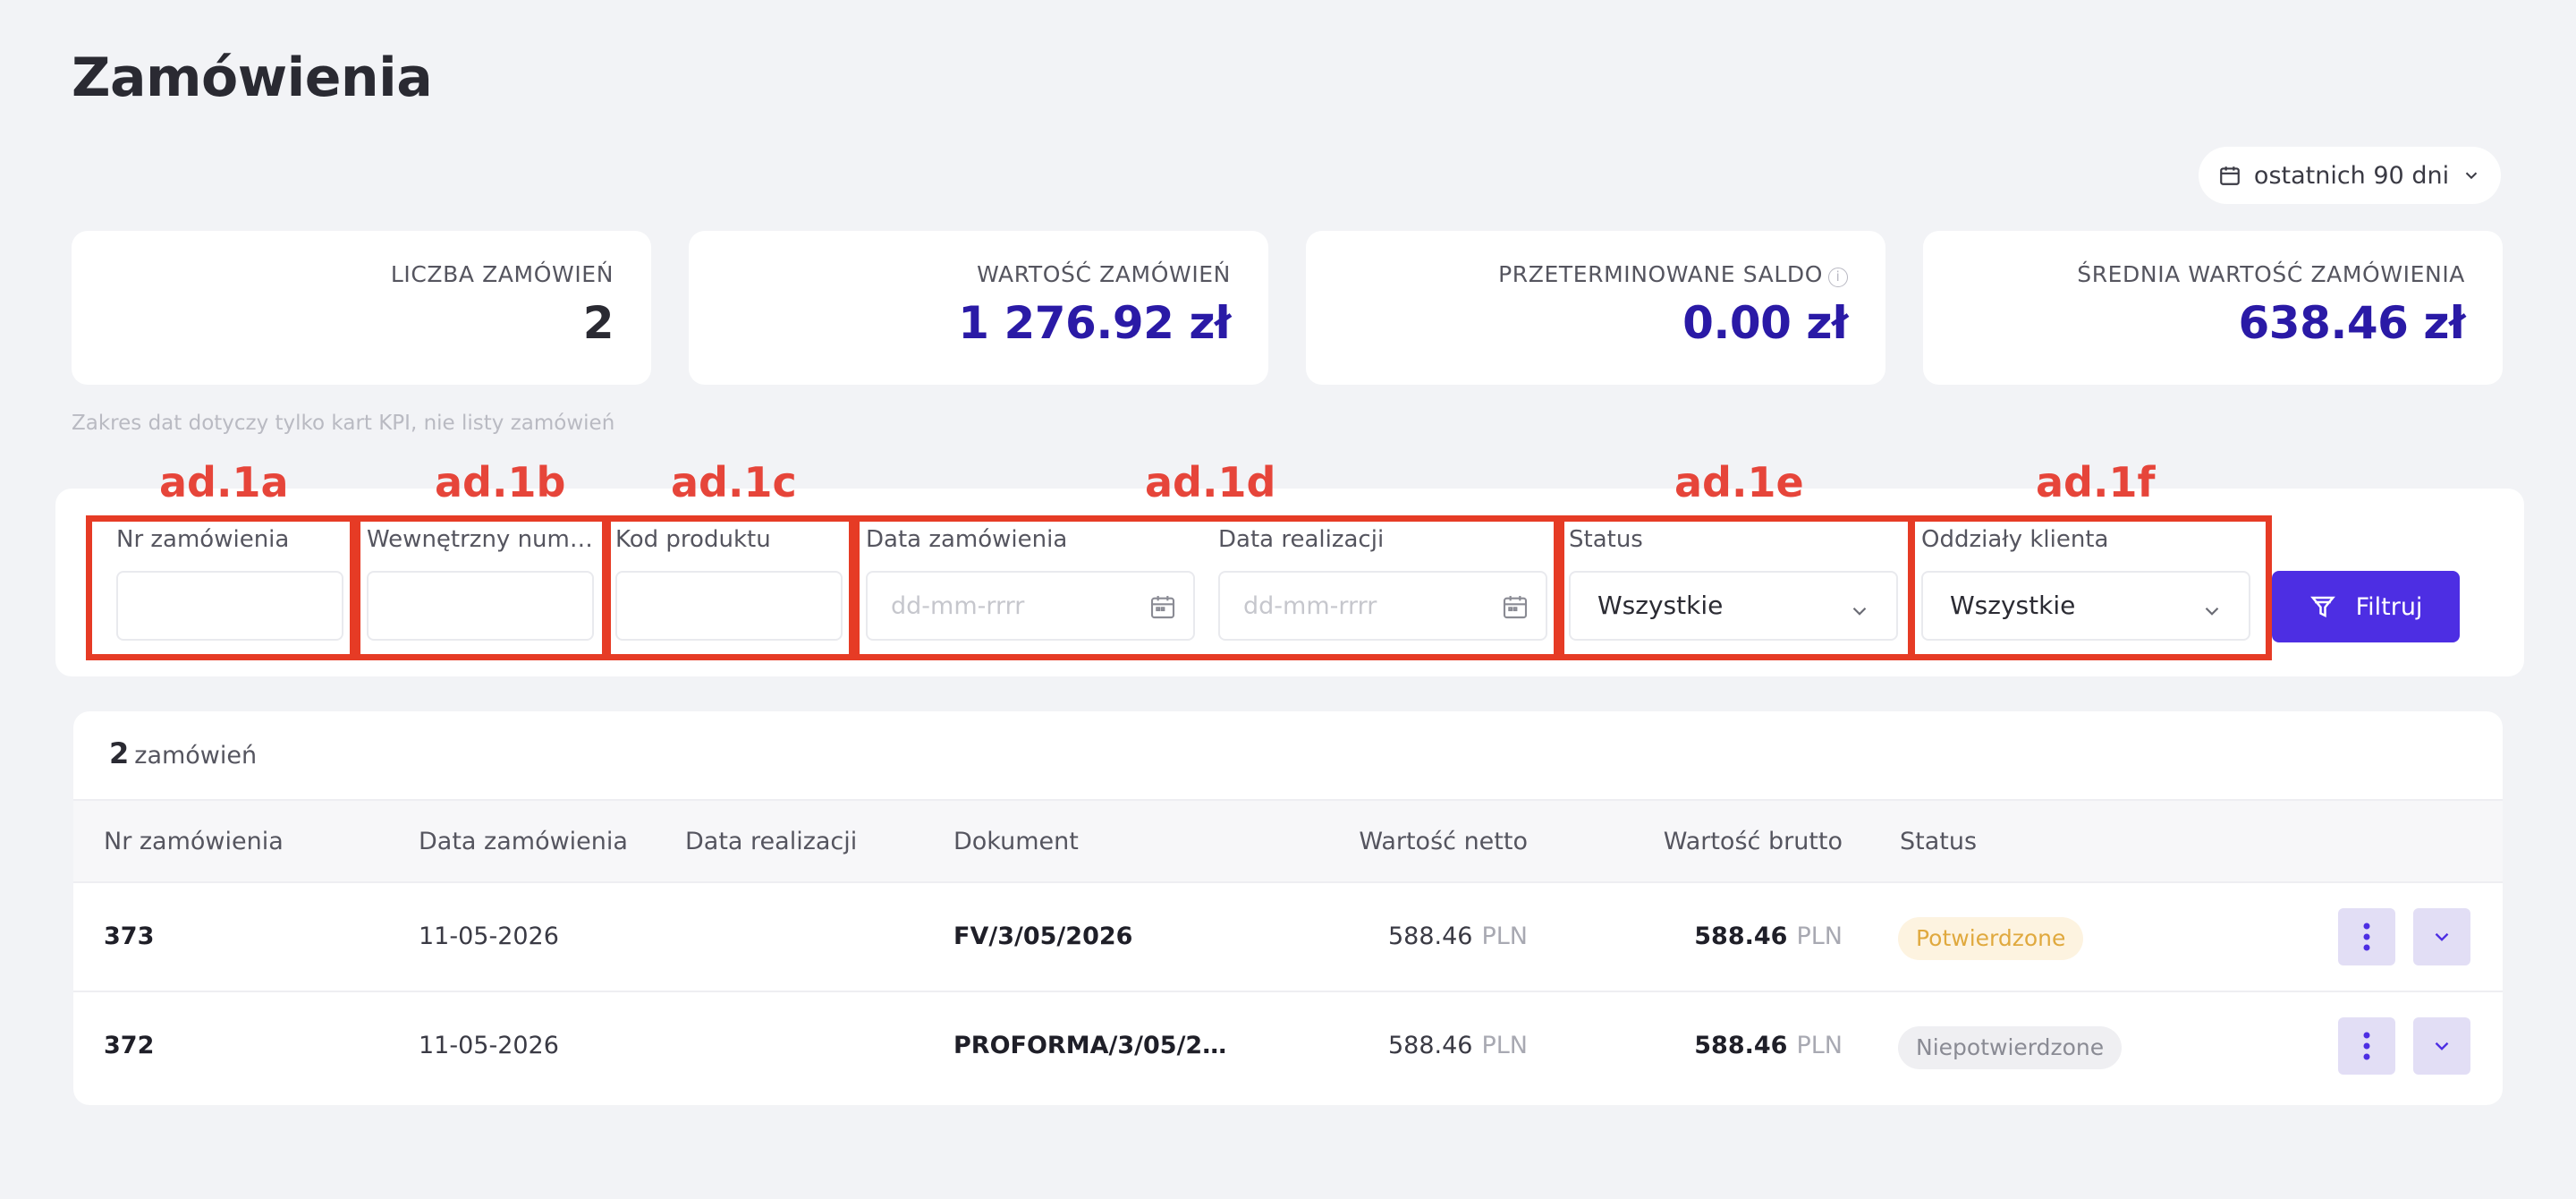 The height and width of the screenshot is (1199, 2576). What do you see at coordinates (500, 482) in the screenshot?
I see `annotation-label: ad.1b` at bounding box center [500, 482].